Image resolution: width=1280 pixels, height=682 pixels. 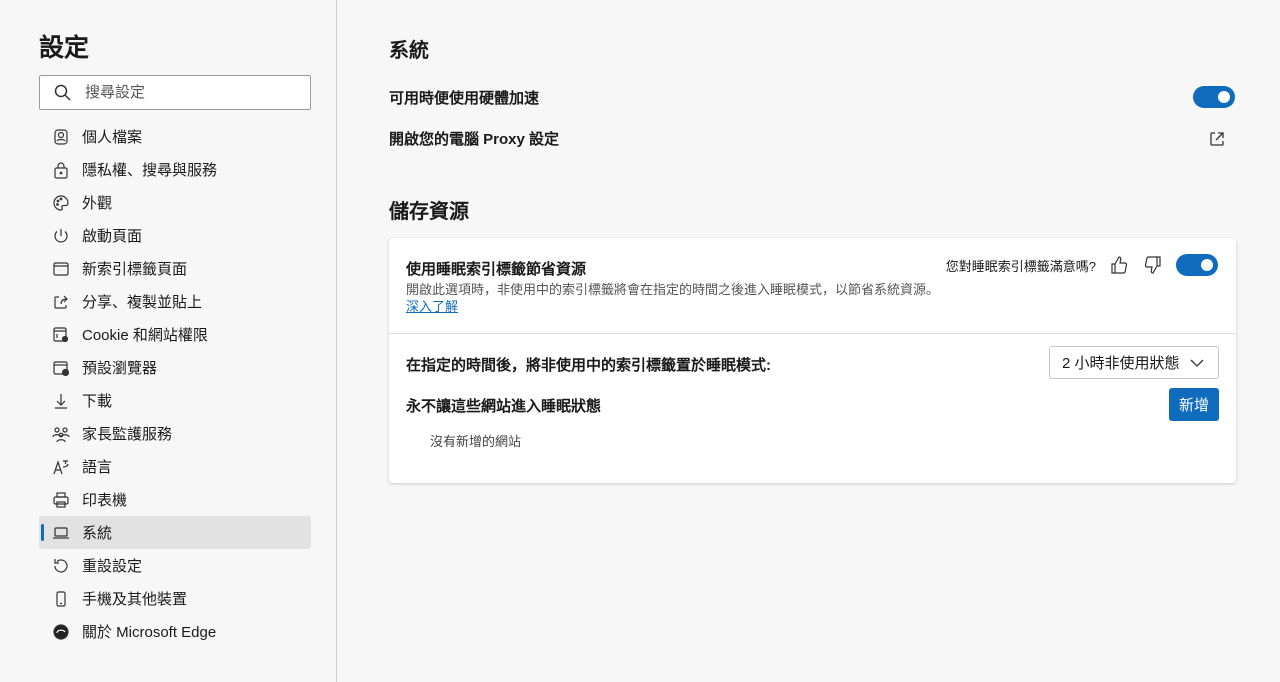 What do you see at coordinates (175, 367) in the screenshot?
I see `sidebar-item-7: 預設瀏覽器` at bounding box center [175, 367].